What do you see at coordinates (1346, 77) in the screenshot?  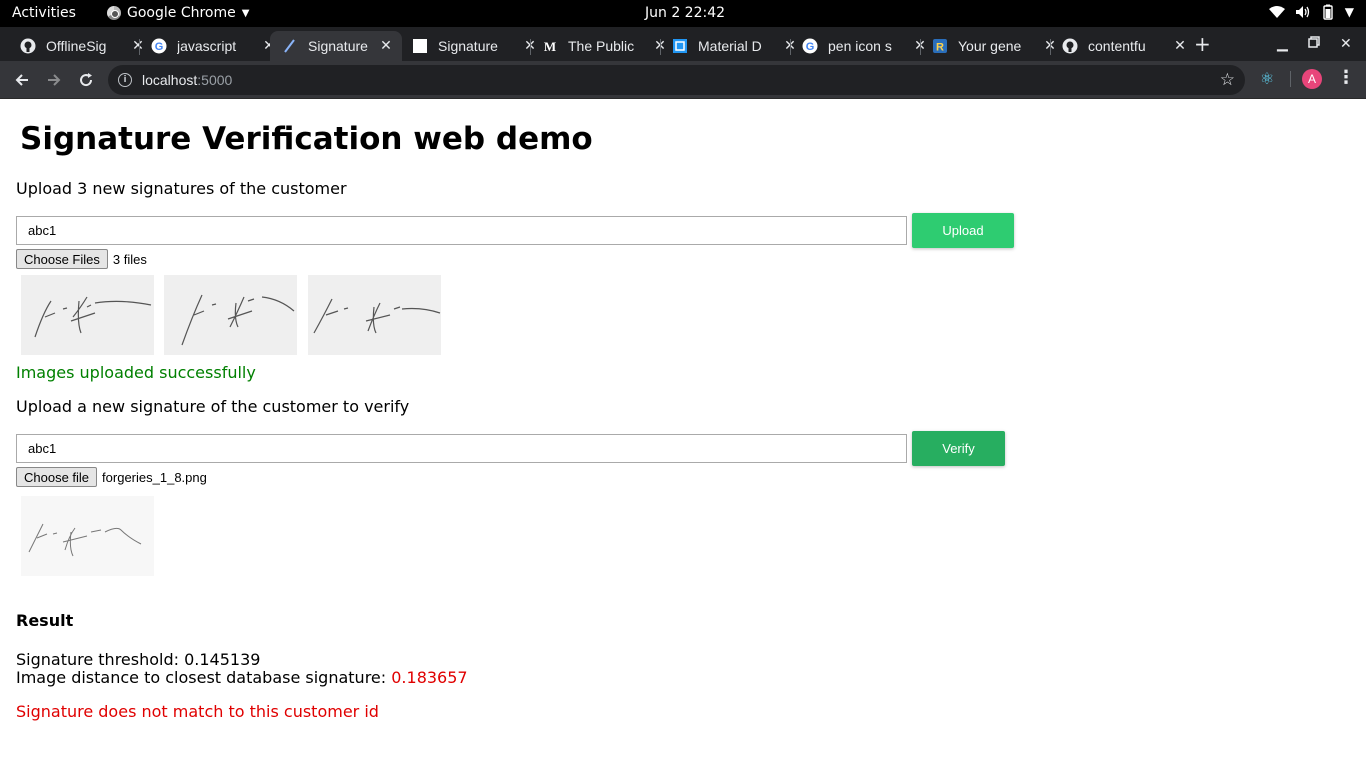 I see `more-menu-icon: ⋮` at bounding box center [1346, 77].